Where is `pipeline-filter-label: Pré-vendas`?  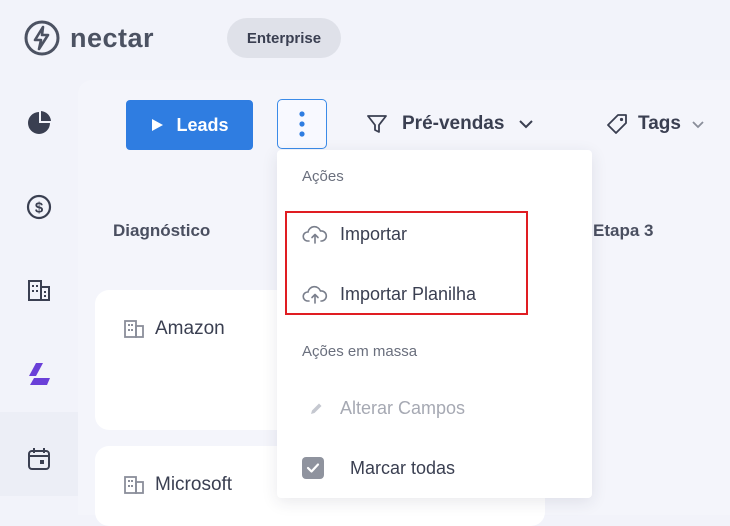
pipeline-filter-label: Pré-vendas is located at coordinates (453, 123).